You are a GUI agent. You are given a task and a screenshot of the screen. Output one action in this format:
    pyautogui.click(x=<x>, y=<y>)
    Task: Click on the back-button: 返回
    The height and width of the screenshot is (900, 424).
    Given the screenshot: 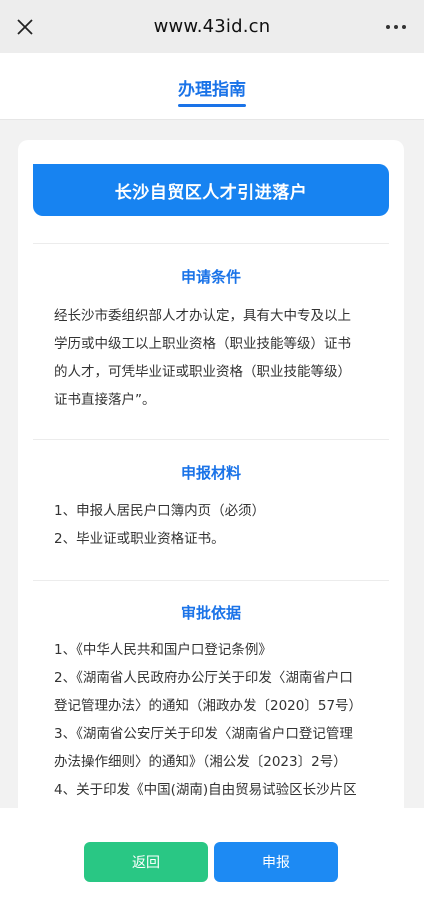 What is the action you would take?
    pyautogui.click(x=146, y=862)
    